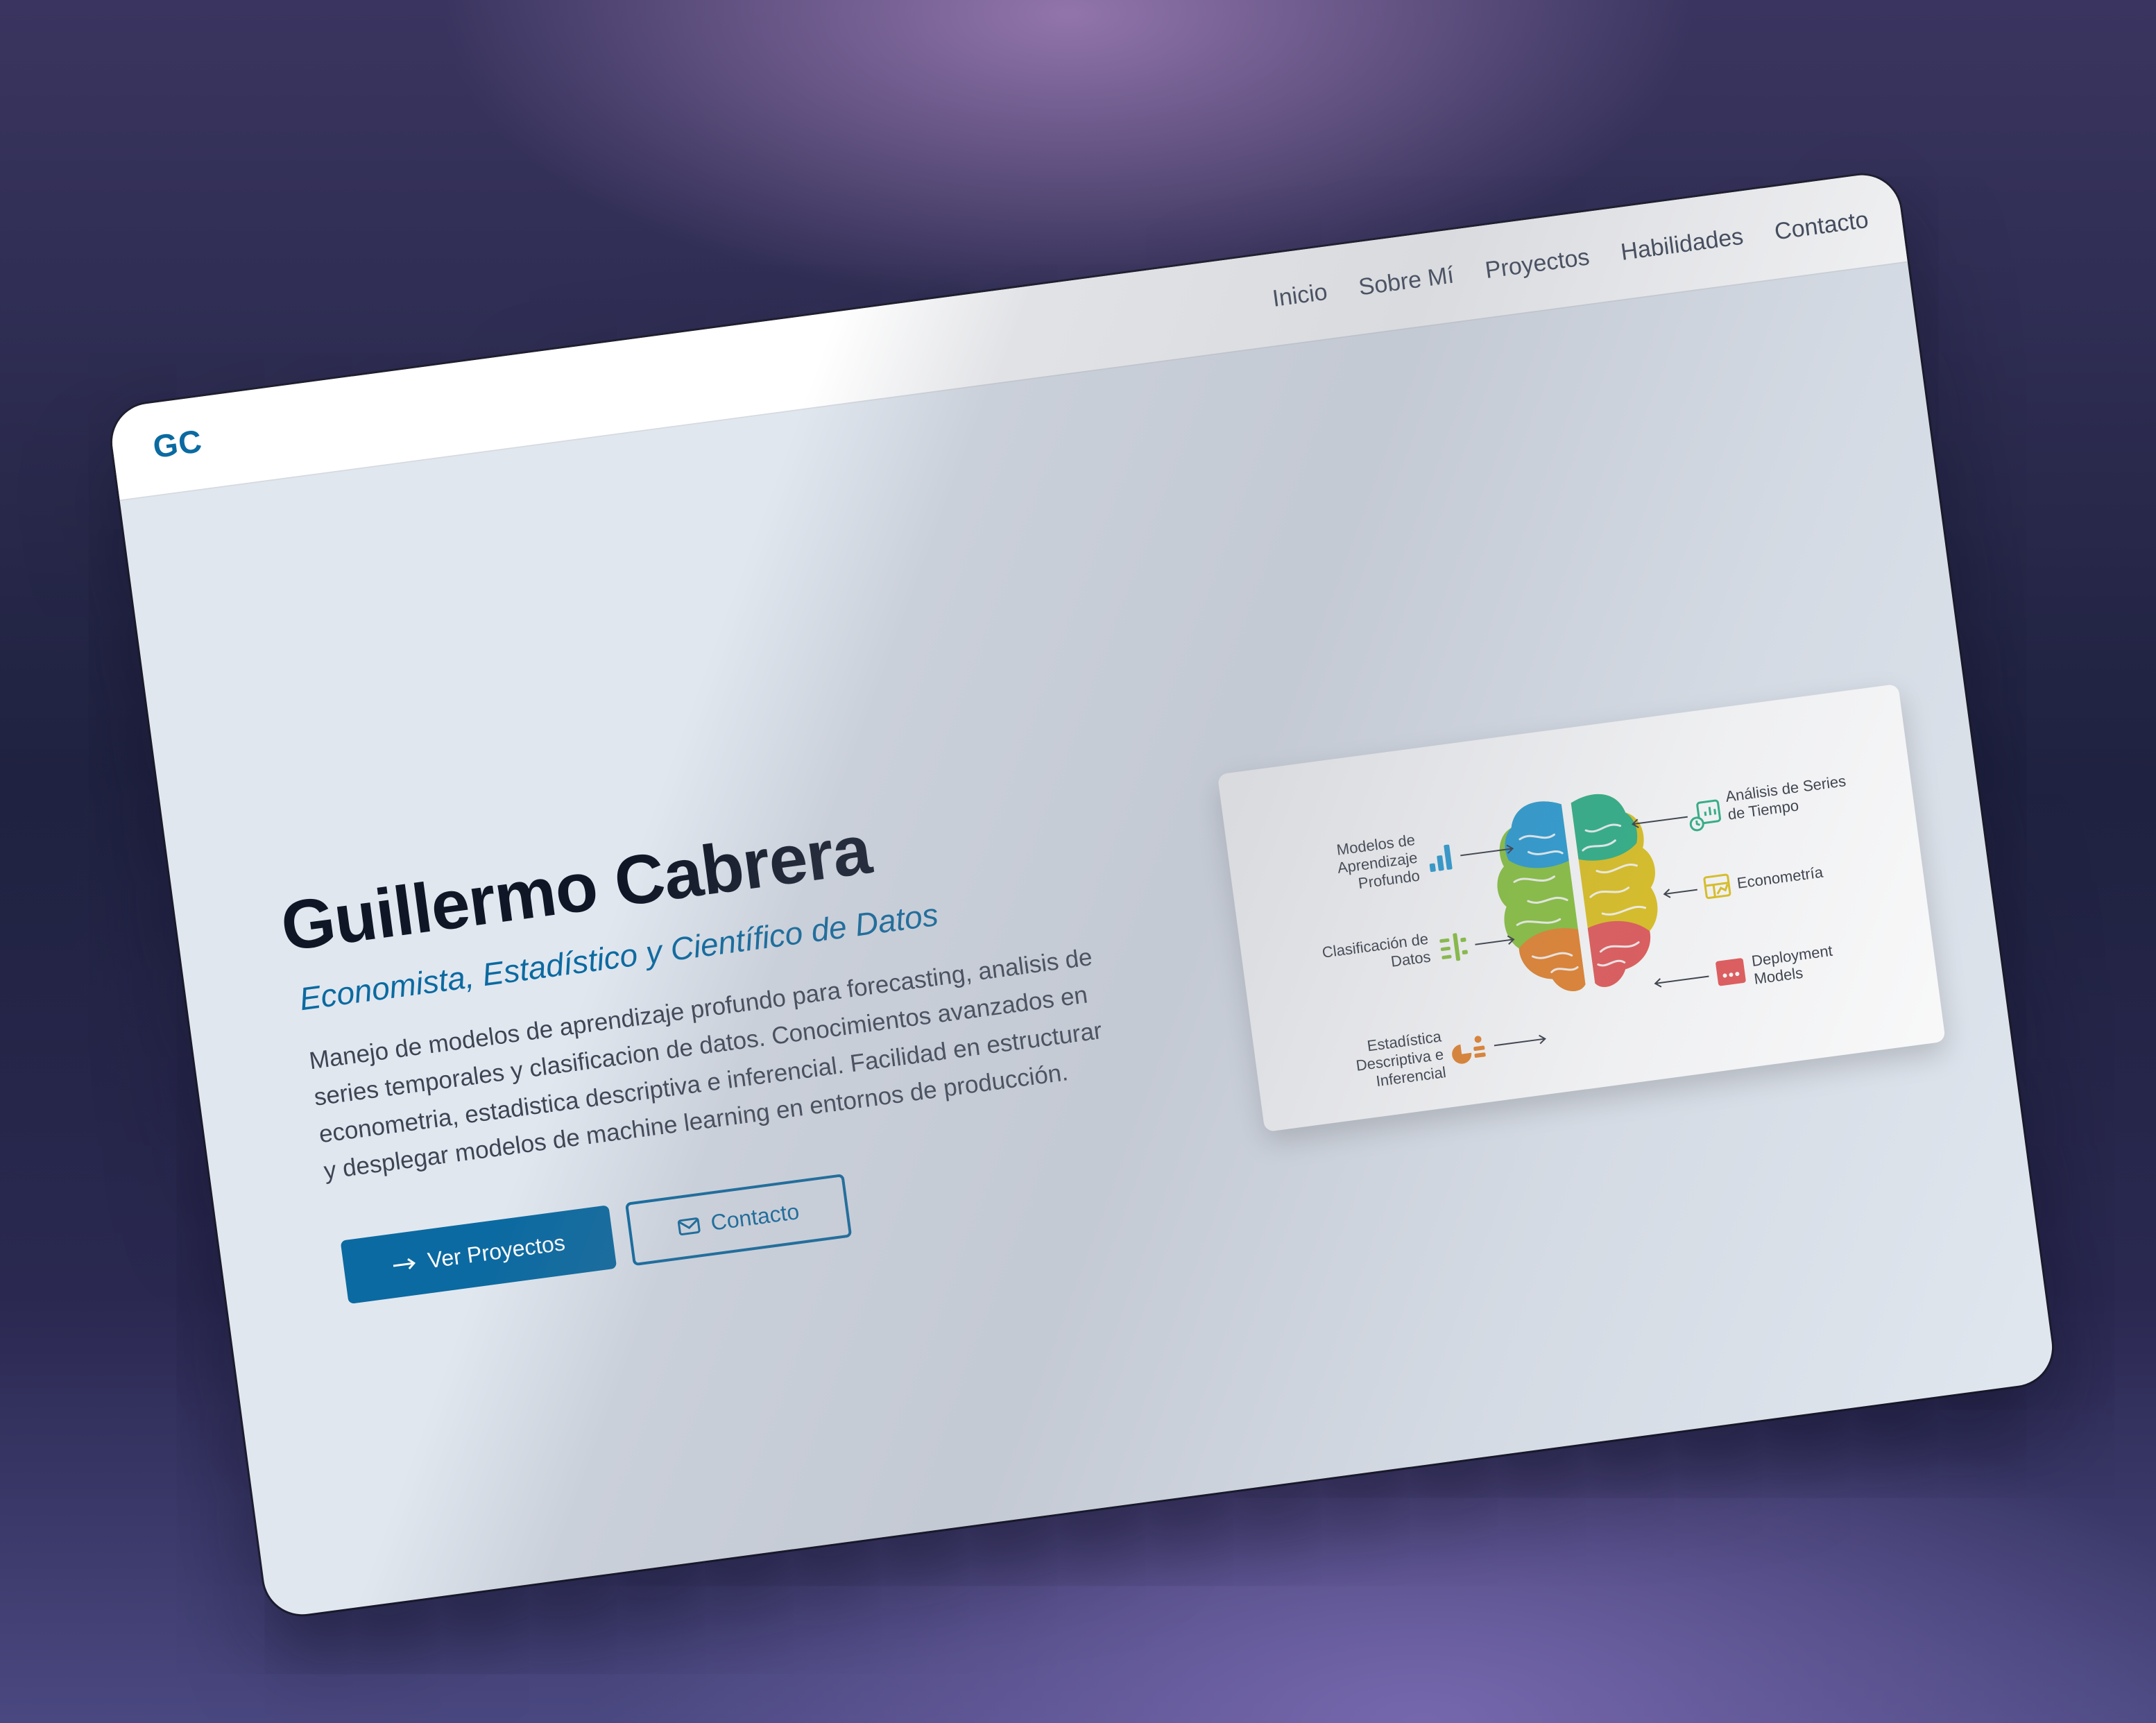 This screenshot has height=1723, width=2156. Describe the element at coordinates (1681, 981) in the screenshot. I see `arrow-deployment` at that location.